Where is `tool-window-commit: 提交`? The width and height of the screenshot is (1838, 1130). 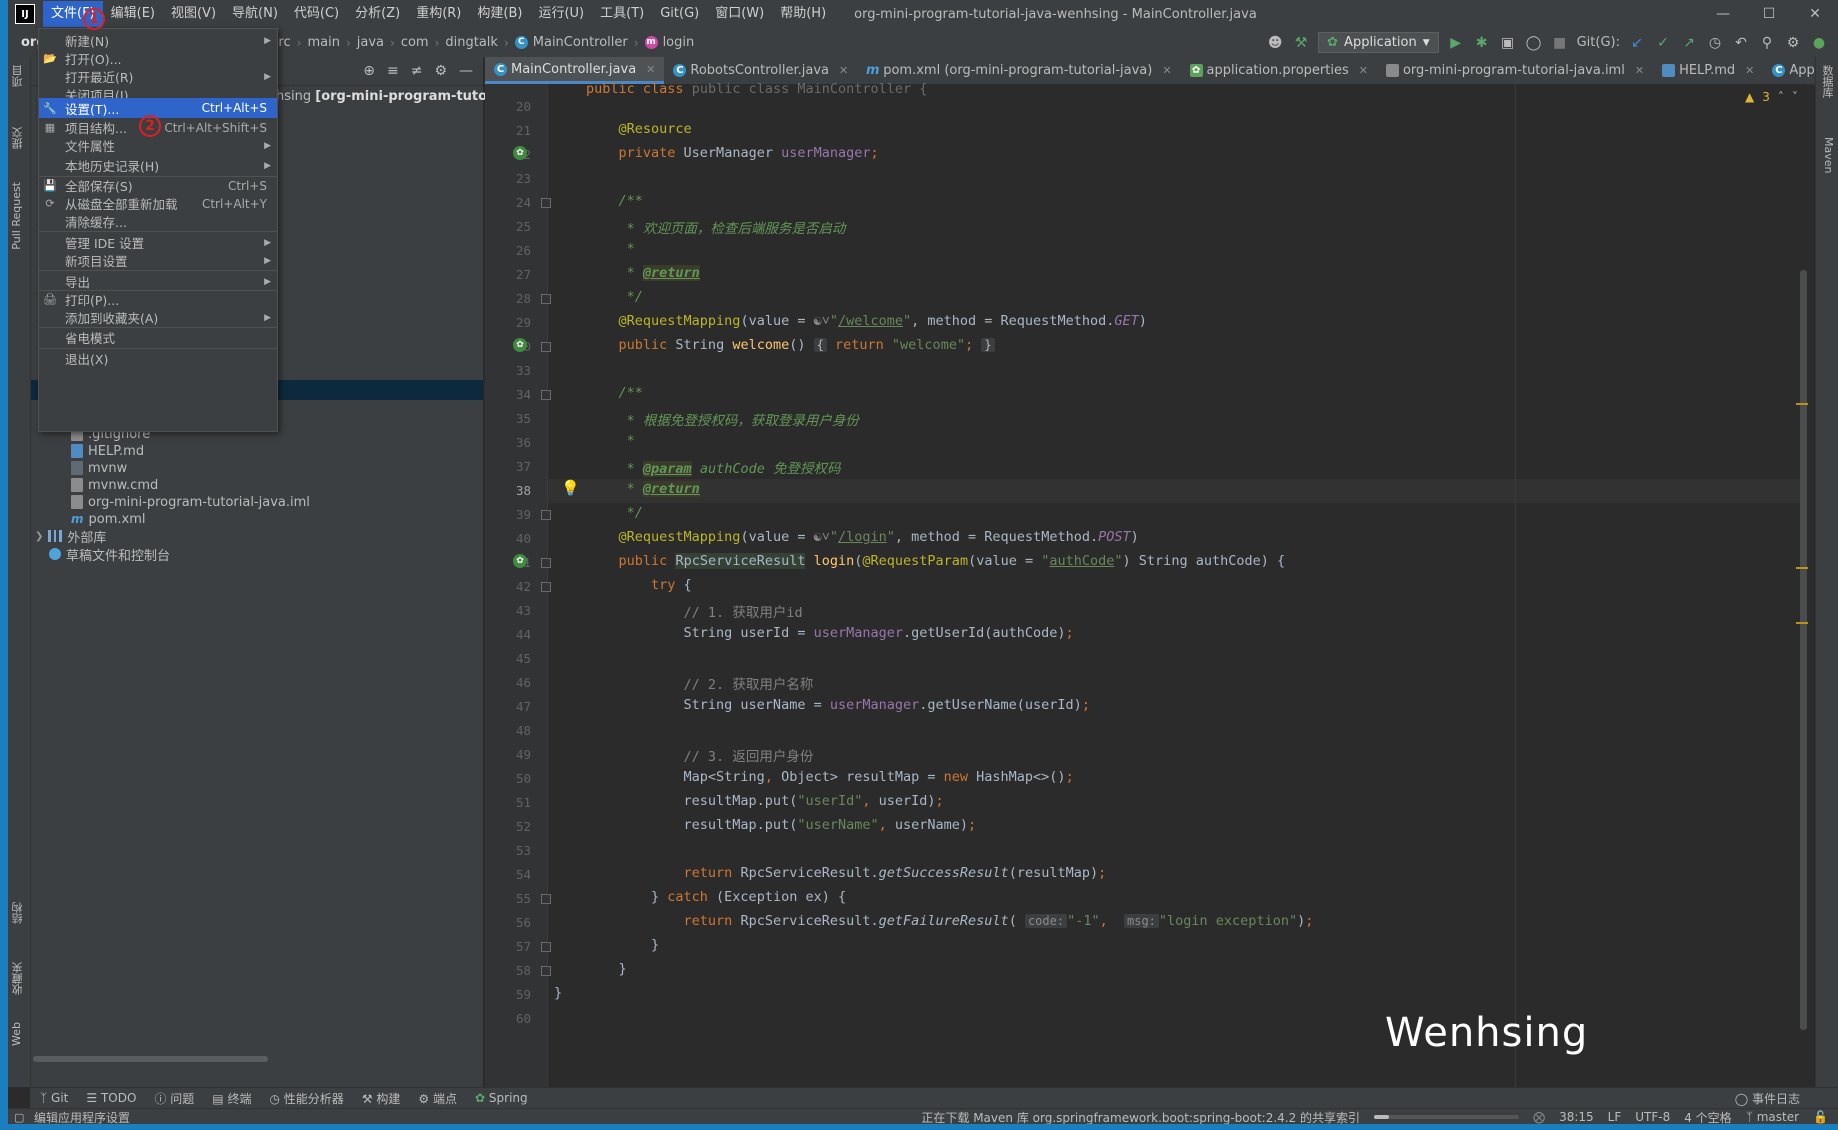
tool-window-commit: 提交 is located at coordinates (18, 138).